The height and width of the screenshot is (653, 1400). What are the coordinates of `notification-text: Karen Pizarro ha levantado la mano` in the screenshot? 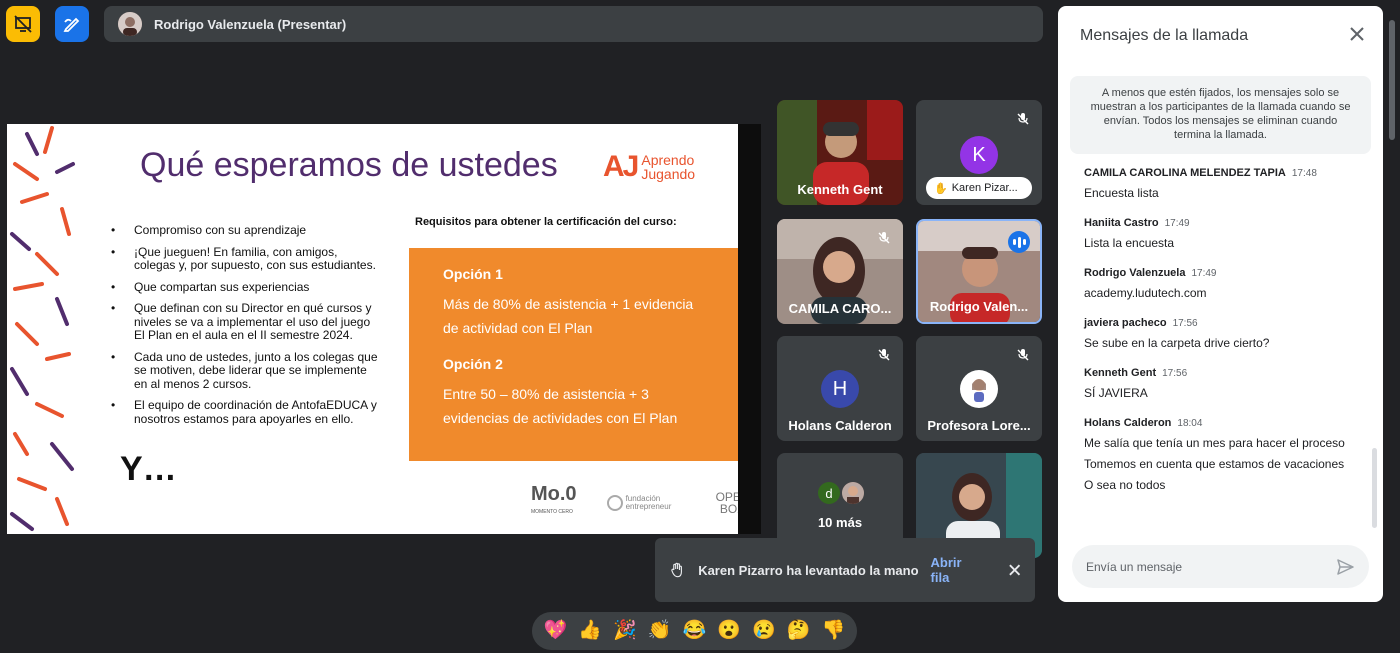 It's located at (808, 570).